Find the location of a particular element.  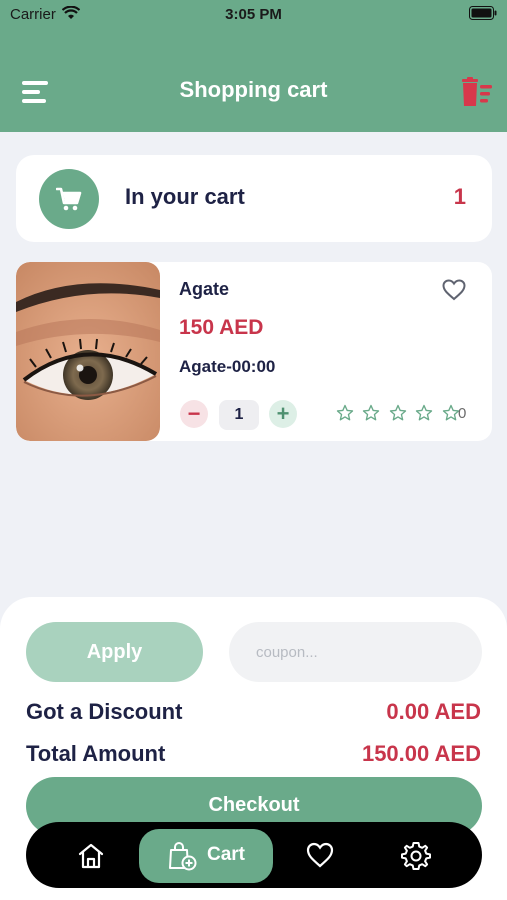

discount-value: 0.00 AED is located at coordinates (433, 711).